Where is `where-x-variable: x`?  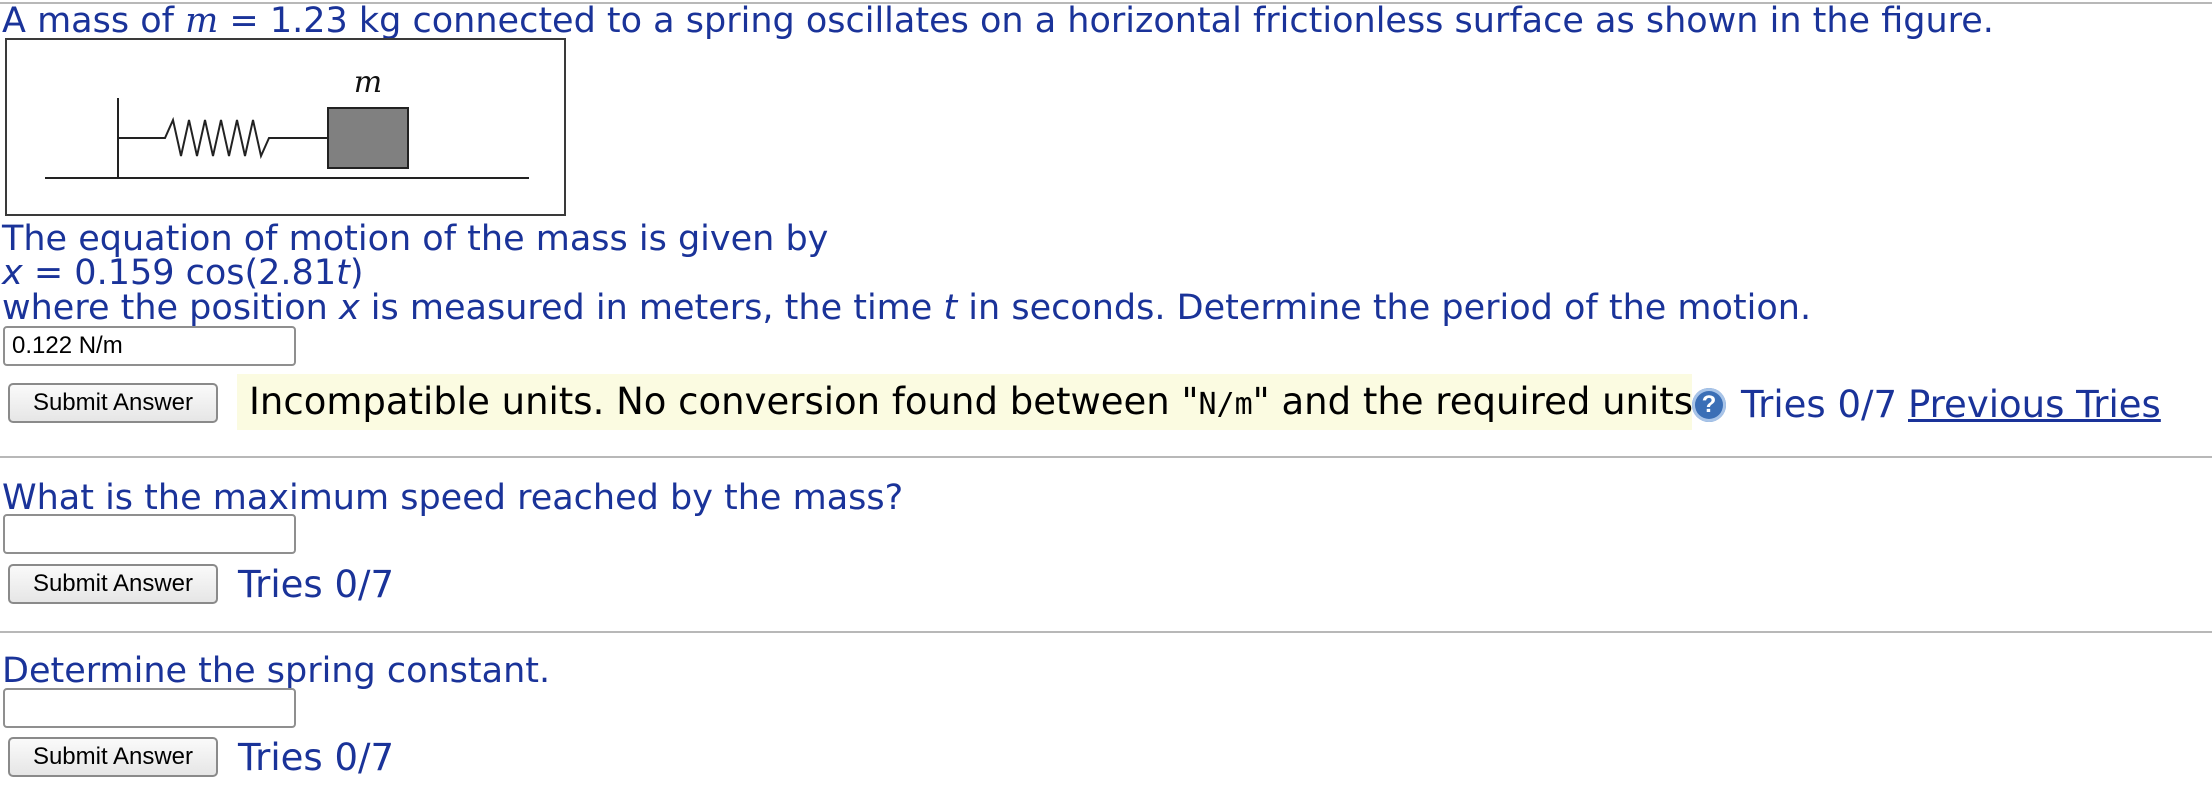
where-x-variable: x is located at coordinates (349, 308).